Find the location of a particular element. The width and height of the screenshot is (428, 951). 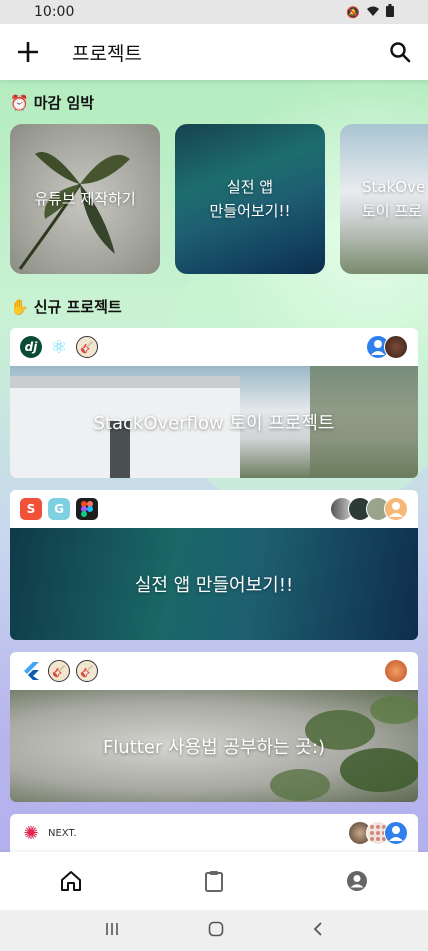

project-banner: StackOverflow 토이 프로젝트 is located at coordinates (214, 422).